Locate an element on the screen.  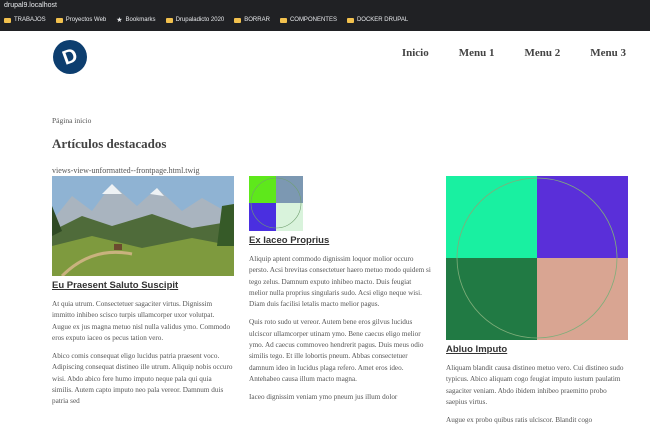
star-icon: ★ is located at coordinates (119, 20).